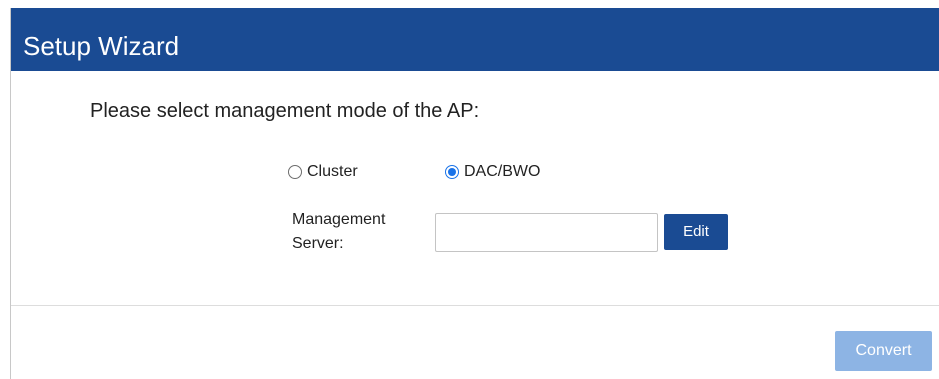  What do you see at coordinates (475, 305) in the screenshot?
I see `footer-divider` at bounding box center [475, 305].